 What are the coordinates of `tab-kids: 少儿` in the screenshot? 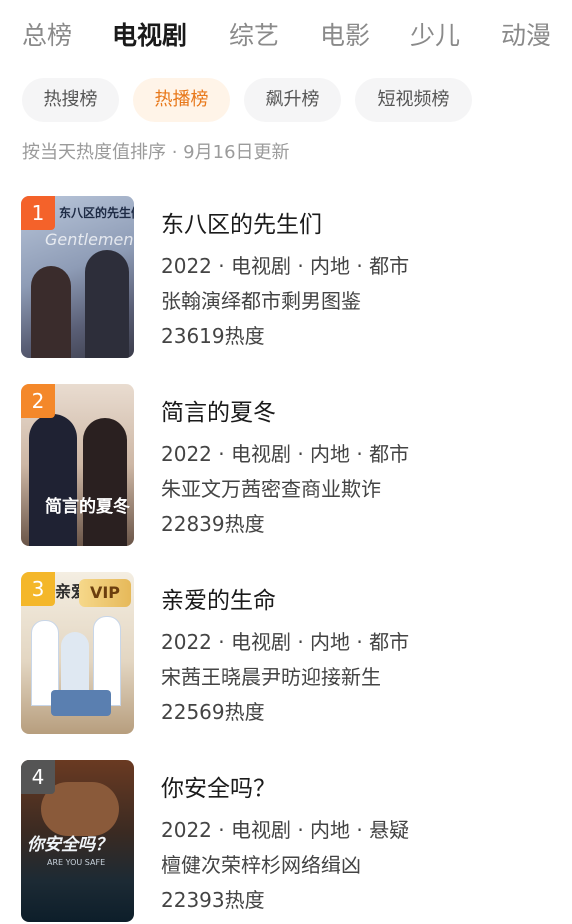 It's located at (435, 36).